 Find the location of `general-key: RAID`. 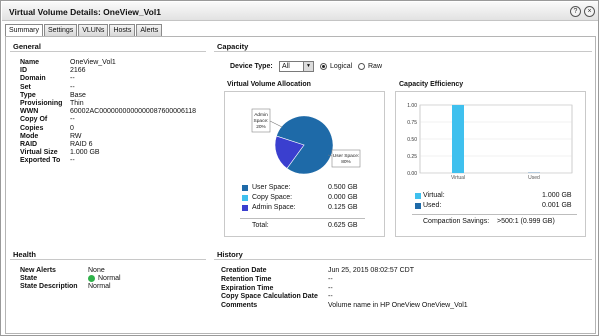

general-key: RAID is located at coordinates (29, 144).